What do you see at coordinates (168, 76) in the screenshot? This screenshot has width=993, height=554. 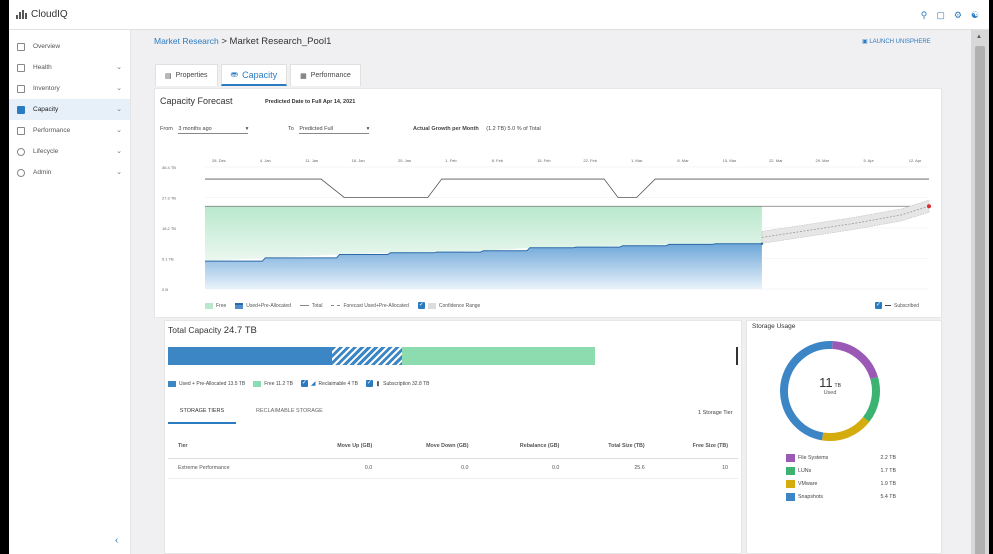 I see `properties-icon: ▤` at bounding box center [168, 76].